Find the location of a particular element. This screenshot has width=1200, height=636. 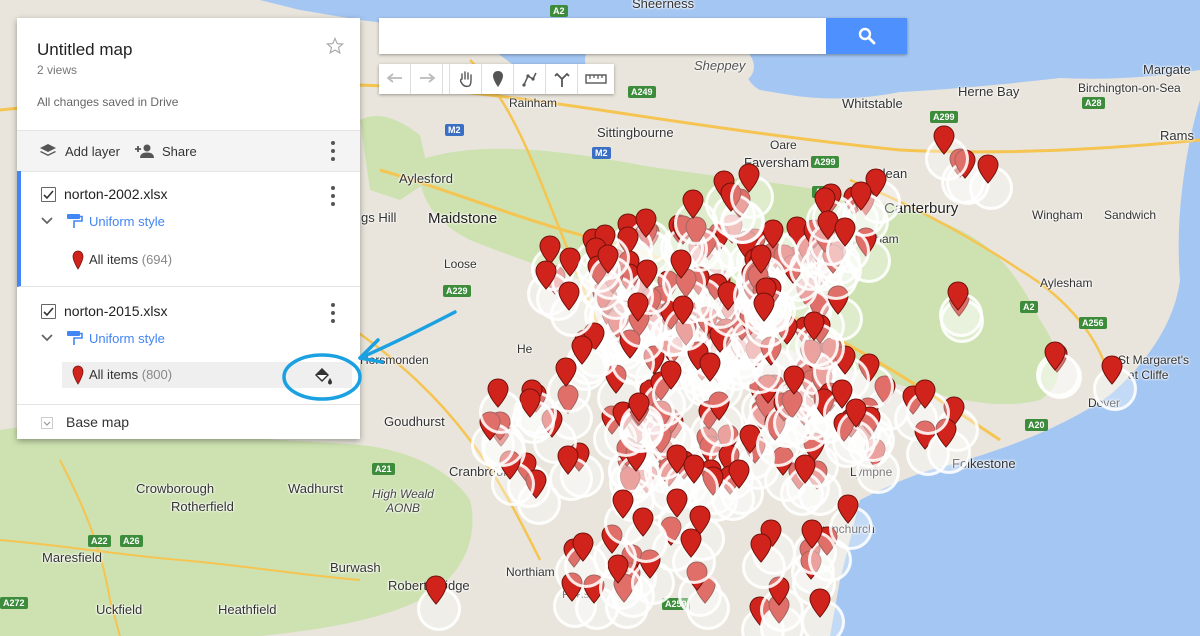

add-layer-button: Add layer is located at coordinates (79, 151).